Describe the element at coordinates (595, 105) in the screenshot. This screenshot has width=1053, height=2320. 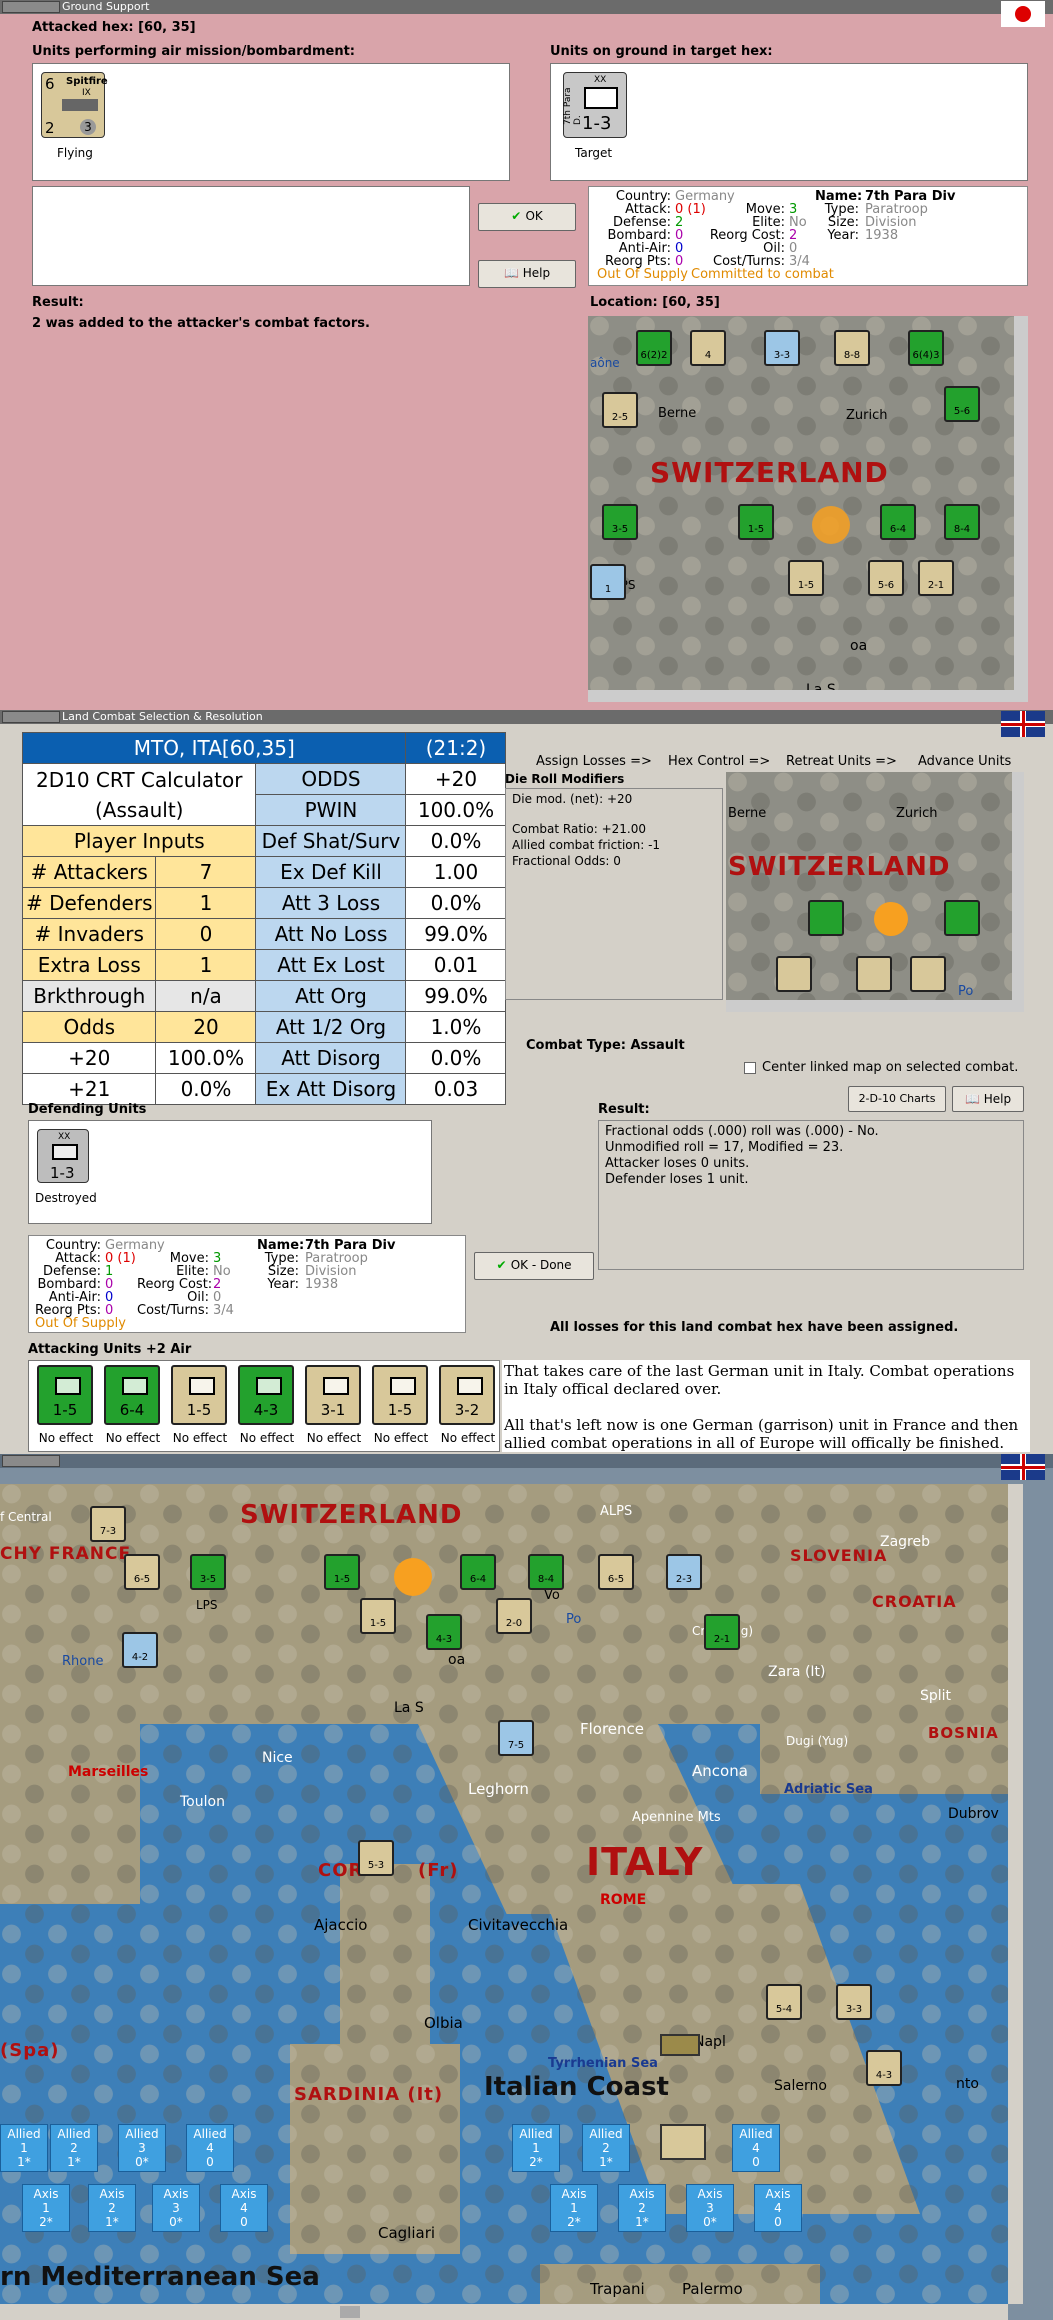
I see `target-counter: 7th Para D. XX 1-3` at that location.